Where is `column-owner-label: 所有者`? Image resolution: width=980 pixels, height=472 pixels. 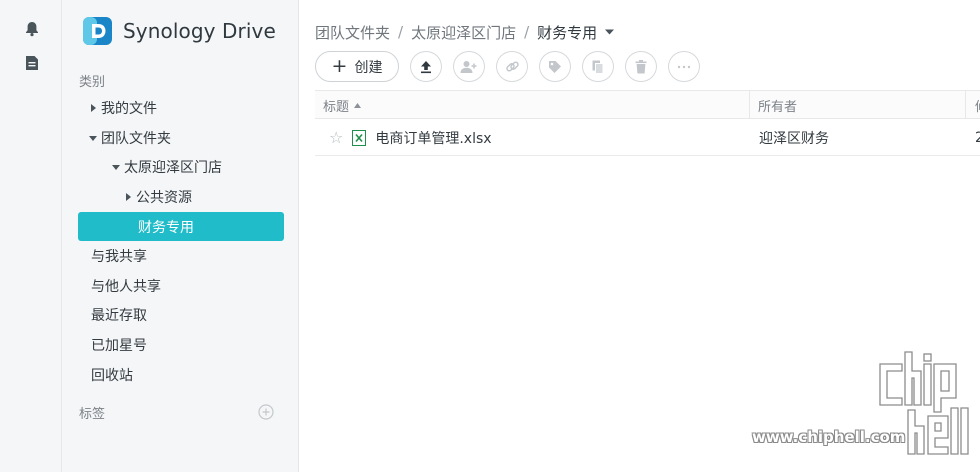 column-owner-label: 所有者 is located at coordinates (778, 107).